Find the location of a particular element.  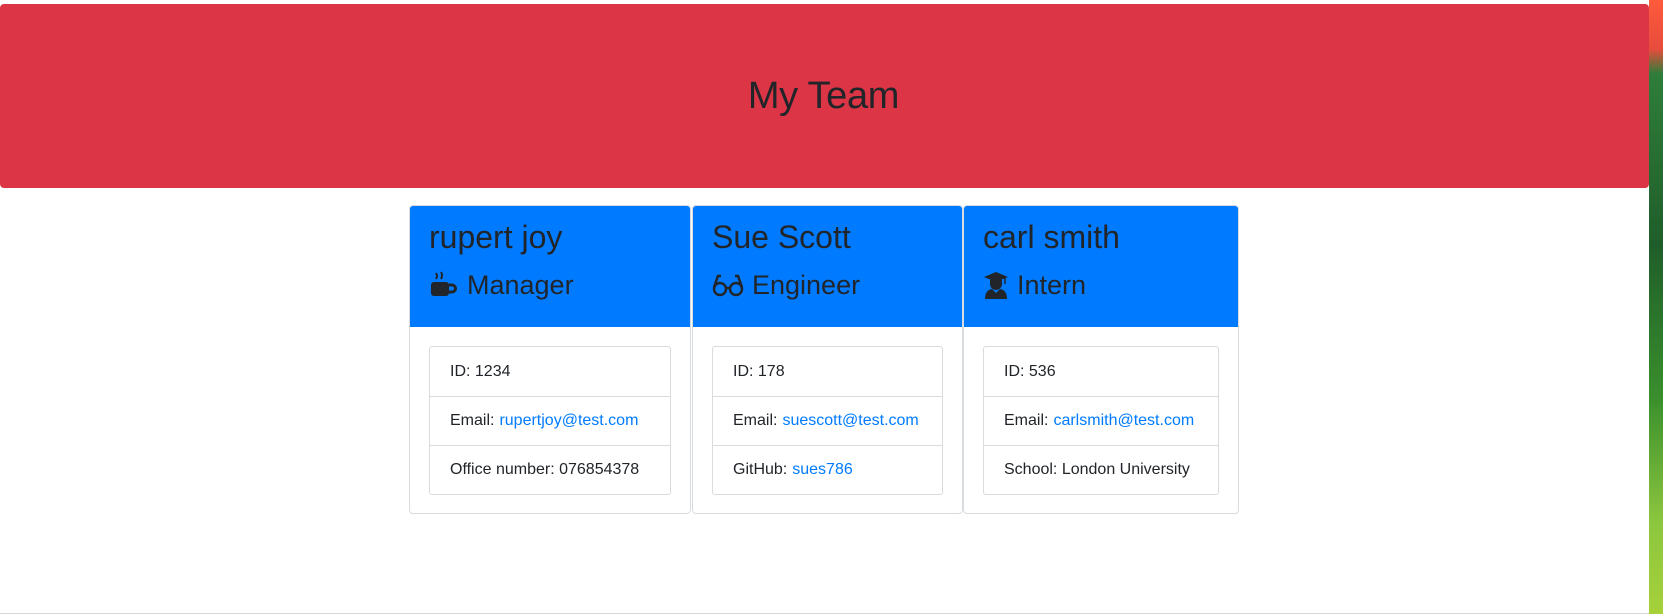

email-row: Email: rupertjoy@test.com is located at coordinates (550, 420).